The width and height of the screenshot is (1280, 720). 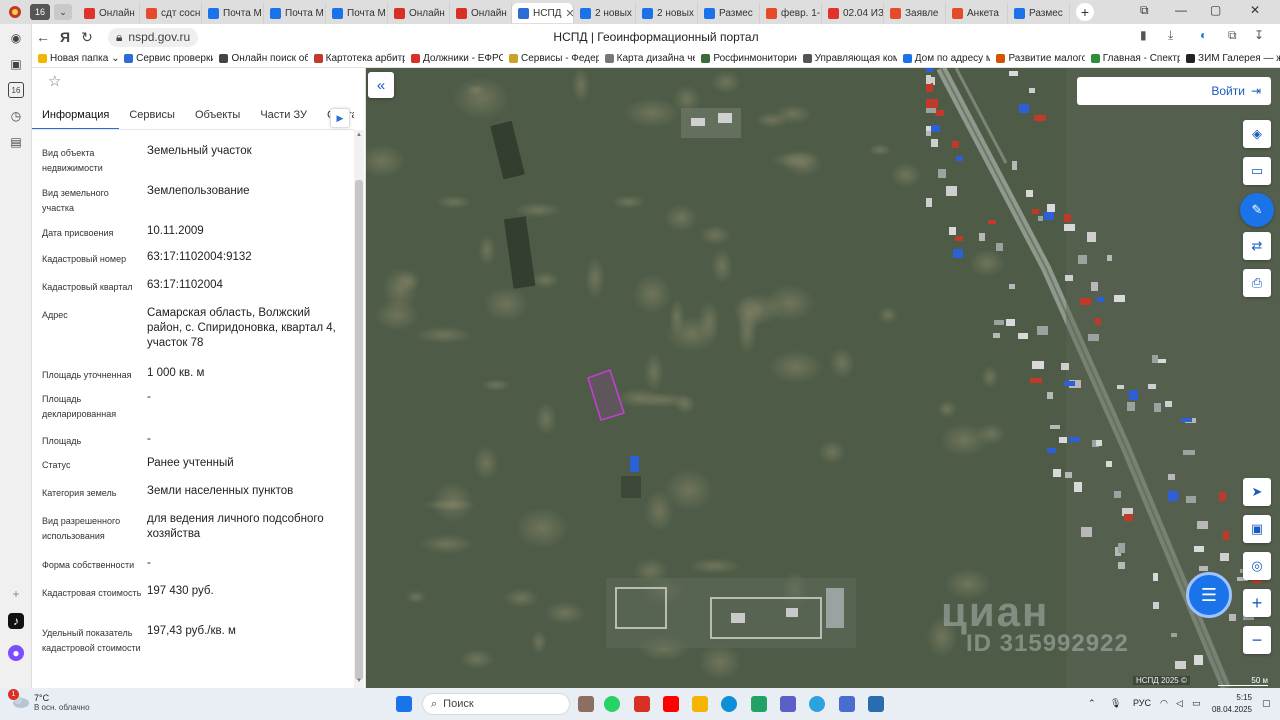 What do you see at coordinates (1257, 283) in the screenshot?
I see `print-button: ⎙` at bounding box center [1257, 283].